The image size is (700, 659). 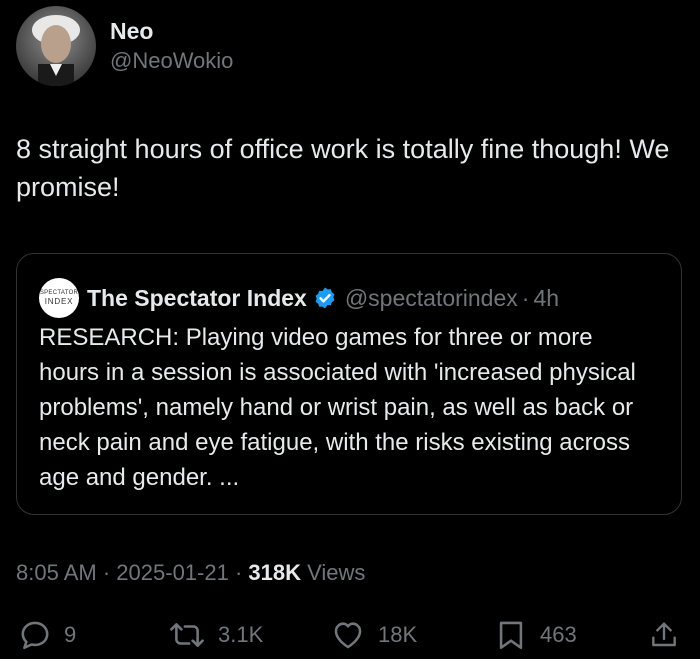 I want to click on quoted-avatar: SPECTATOR INDEX, so click(x=59, y=298).